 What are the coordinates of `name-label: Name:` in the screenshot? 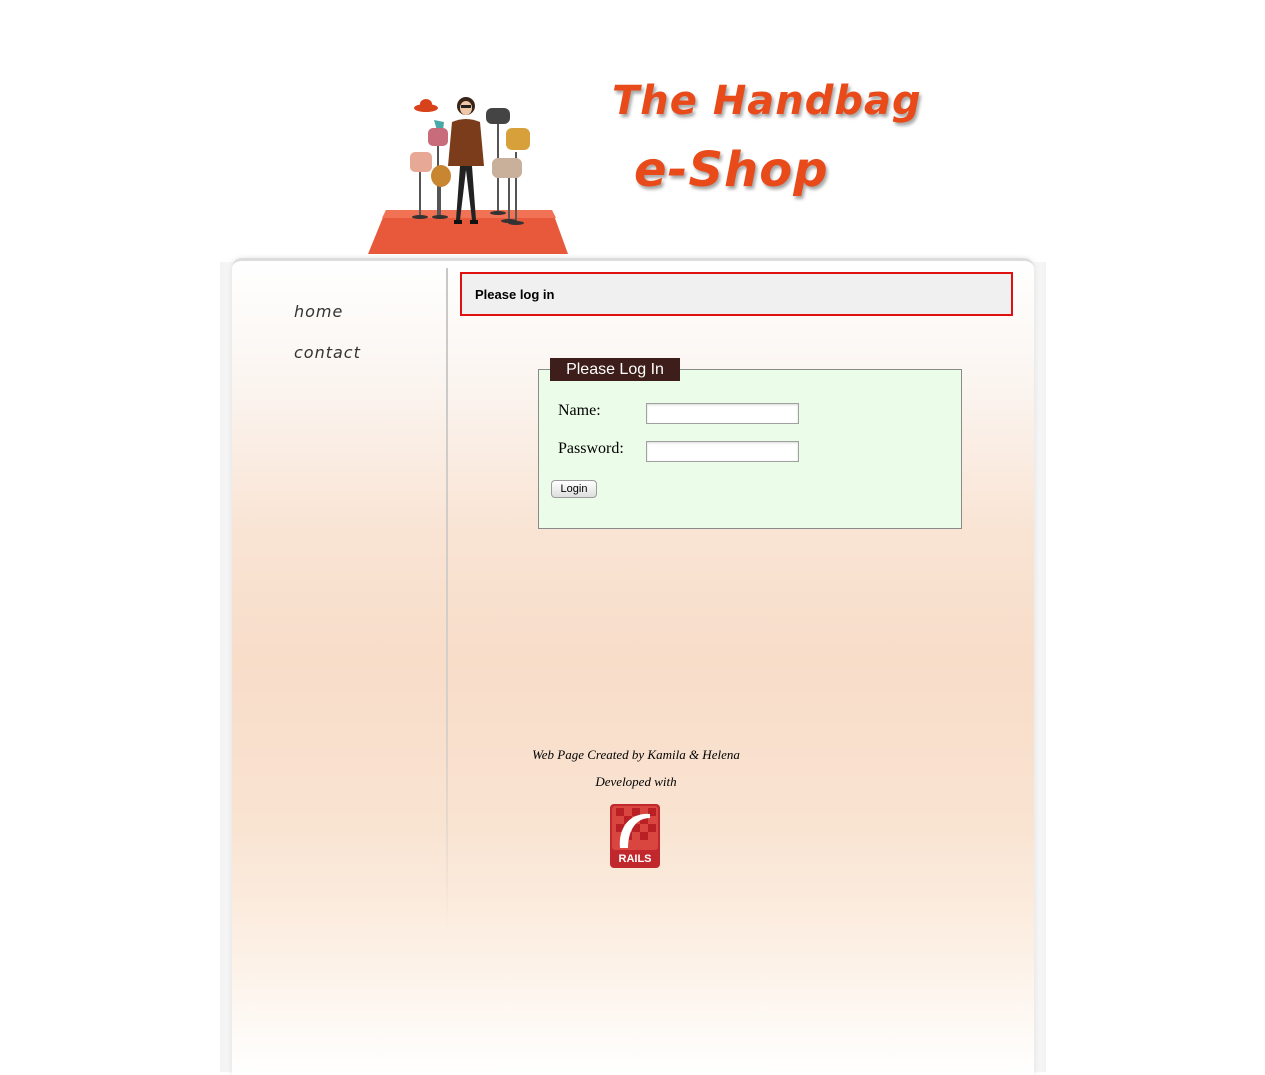 It's located at (579, 410).